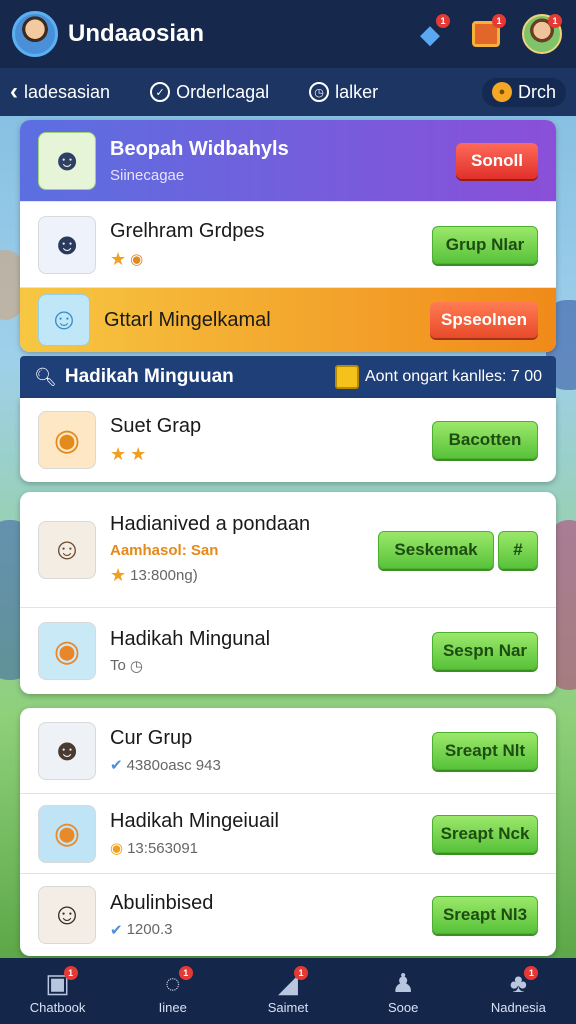 Image resolution: width=576 pixels, height=1024 pixels. What do you see at coordinates (403, 1007) in the screenshot?
I see `tab-label: Sooe` at bounding box center [403, 1007].